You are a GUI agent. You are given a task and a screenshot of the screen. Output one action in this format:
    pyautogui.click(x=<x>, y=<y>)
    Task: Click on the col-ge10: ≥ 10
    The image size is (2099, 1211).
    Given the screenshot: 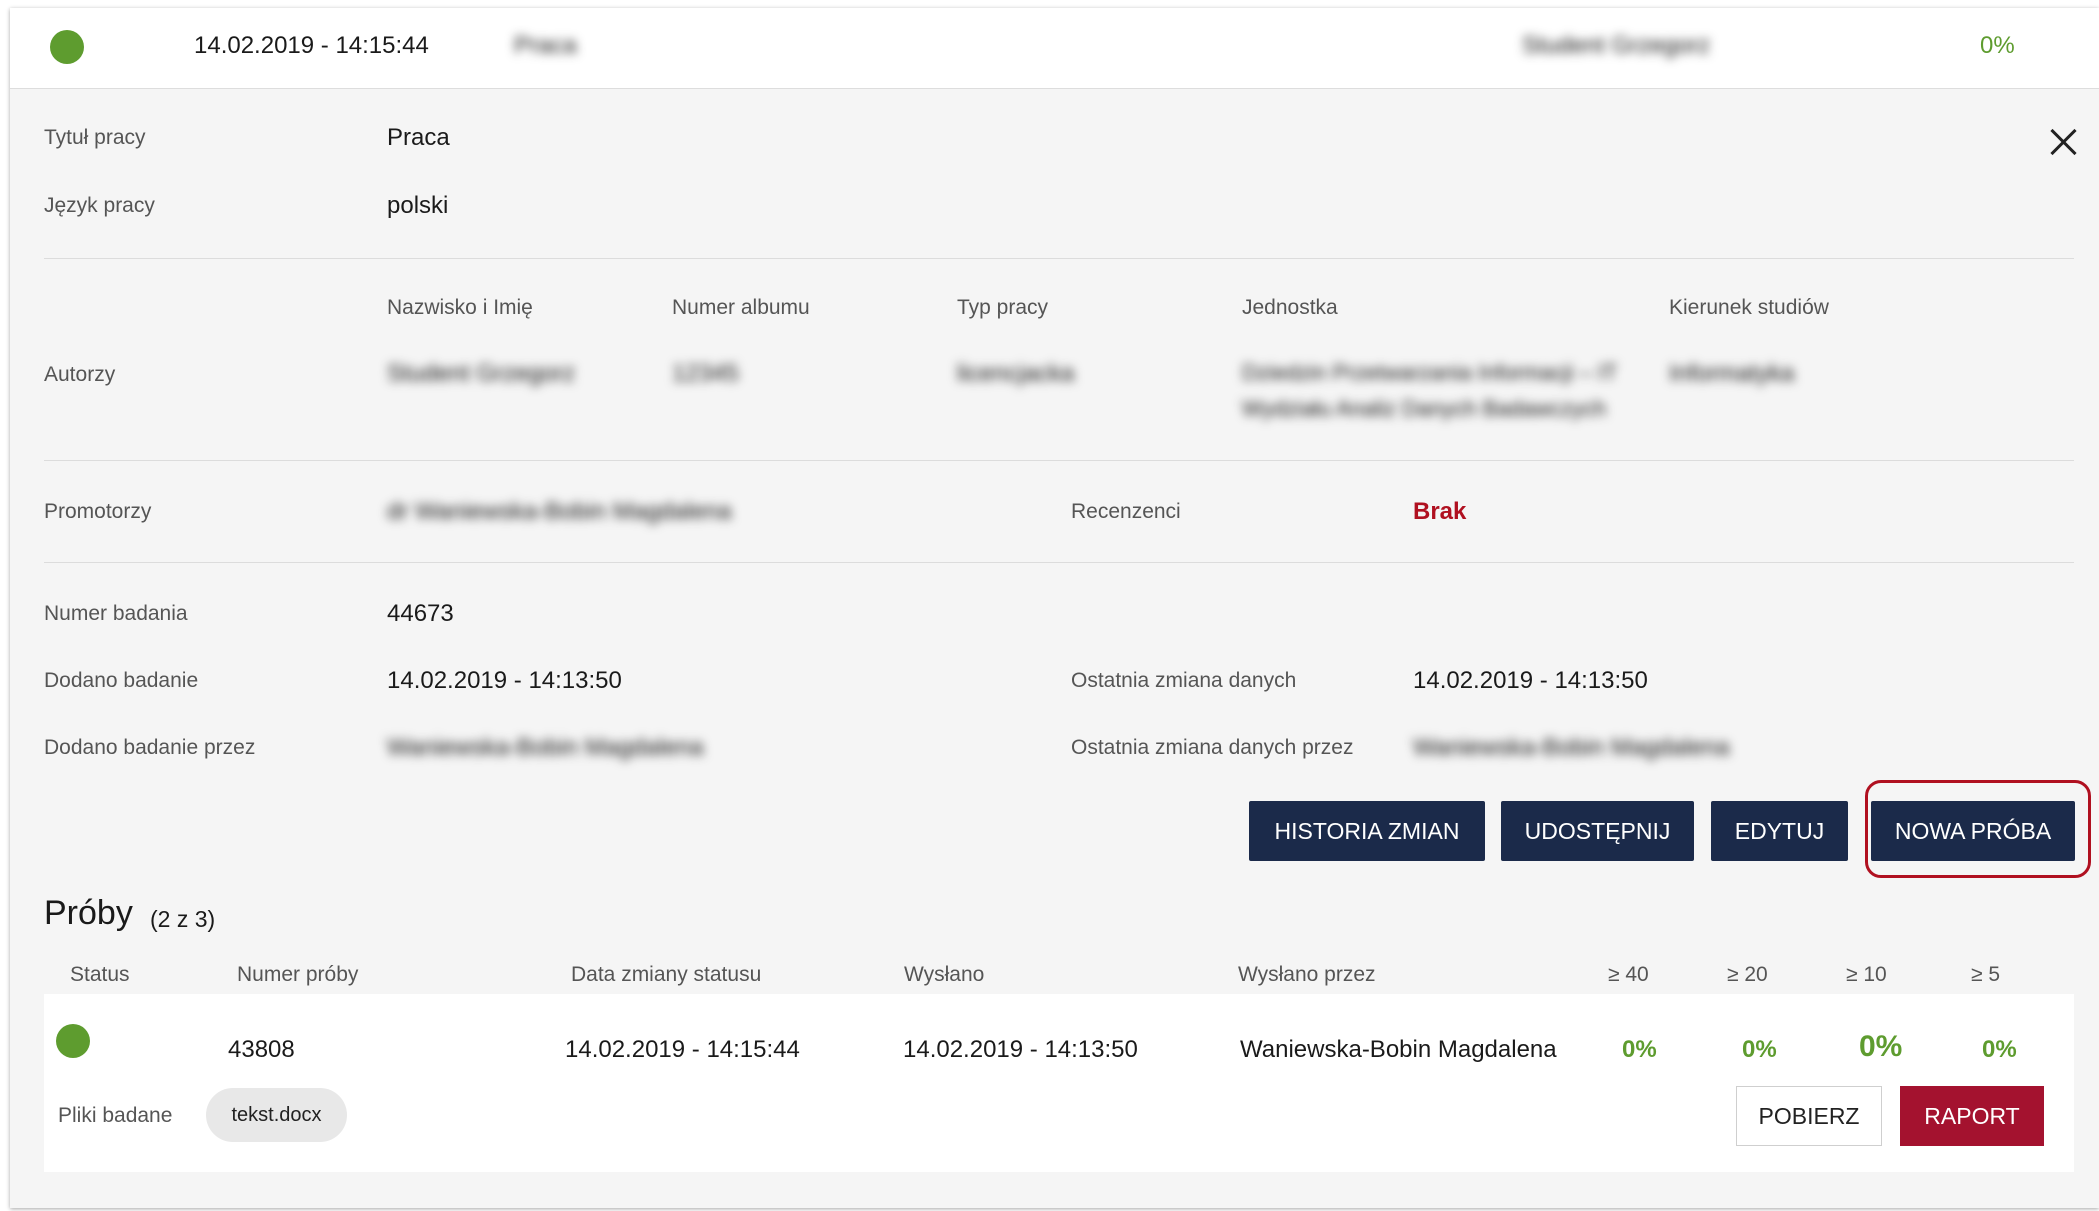 What is the action you would take?
    pyautogui.click(x=1866, y=974)
    